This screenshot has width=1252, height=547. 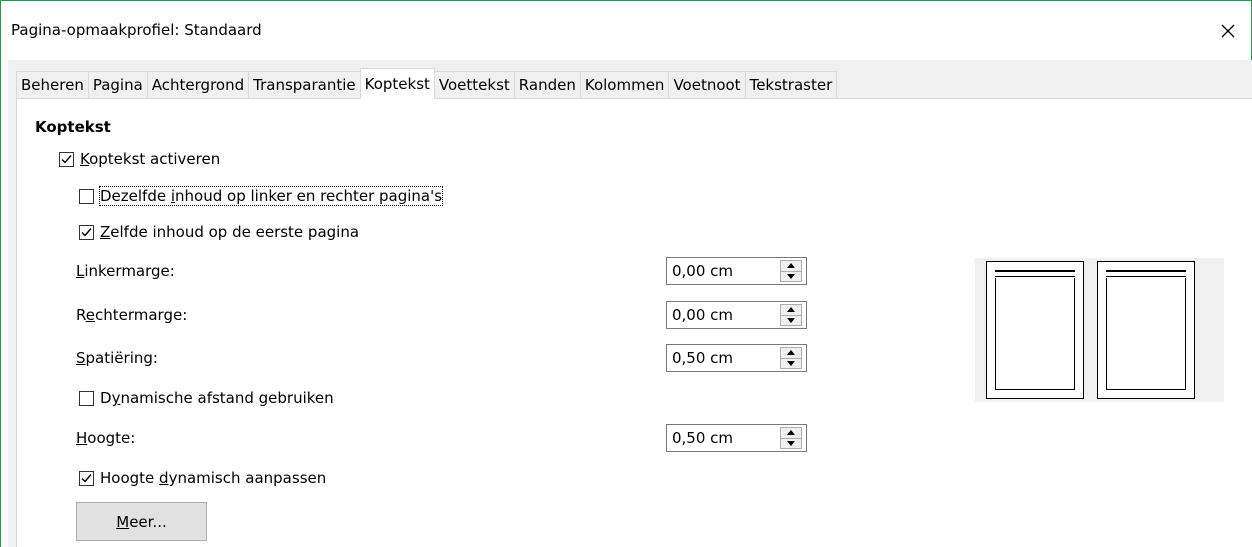 I want to click on autofit-height-box, so click(x=86, y=478).